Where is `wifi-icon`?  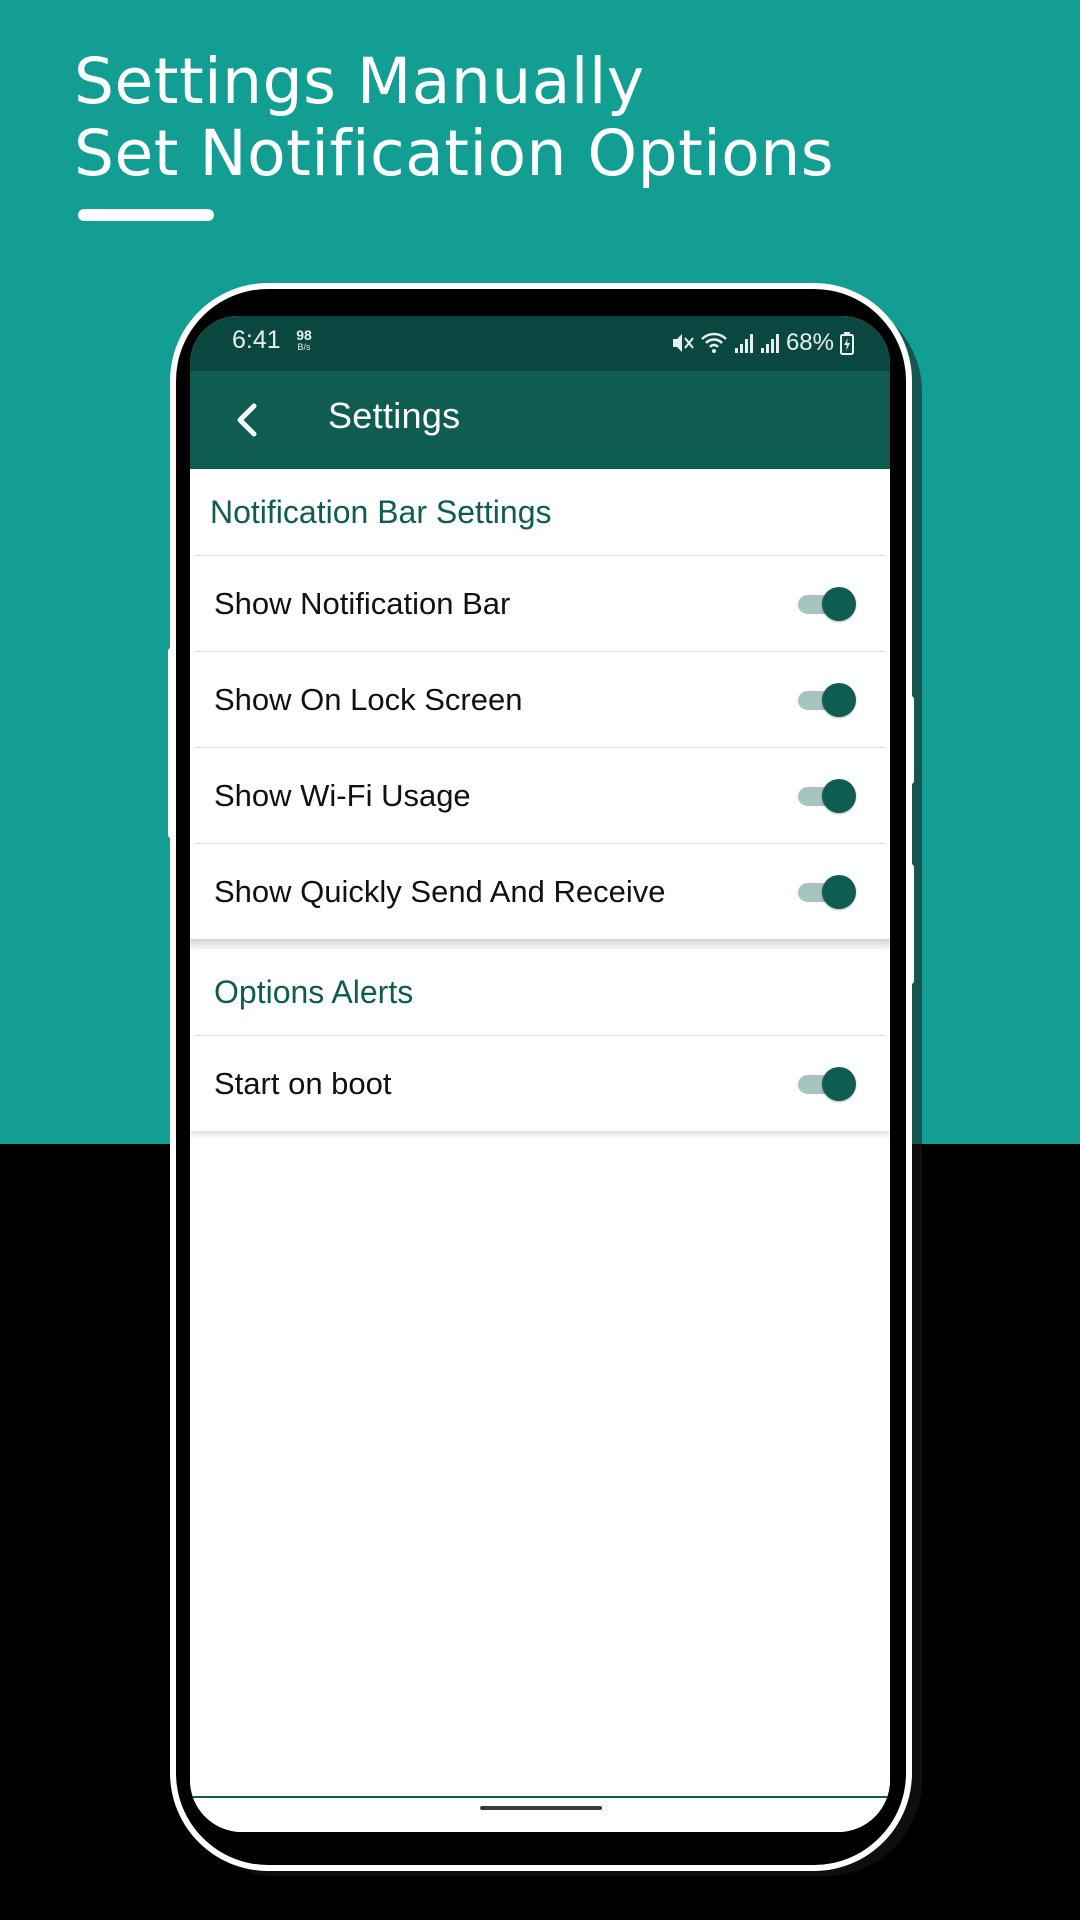
wifi-icon is located at coordinates (714, 343).